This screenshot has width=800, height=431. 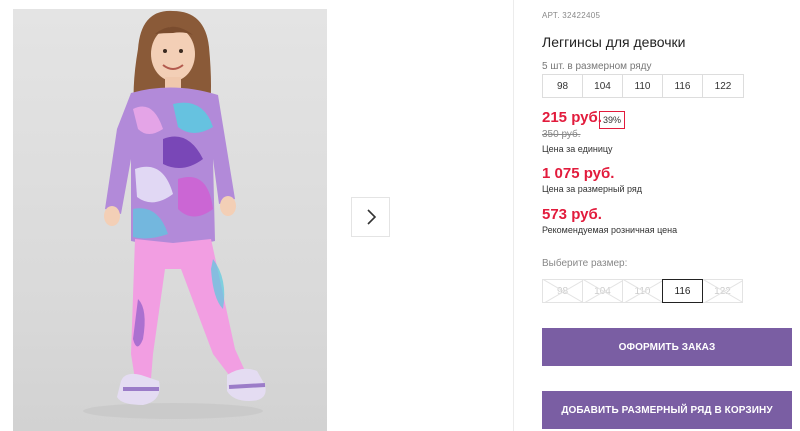 What do you see at coordinates (602, 86) in the screenshot?
I see `size-row-cell: 104` at bounding box center [602, 86].